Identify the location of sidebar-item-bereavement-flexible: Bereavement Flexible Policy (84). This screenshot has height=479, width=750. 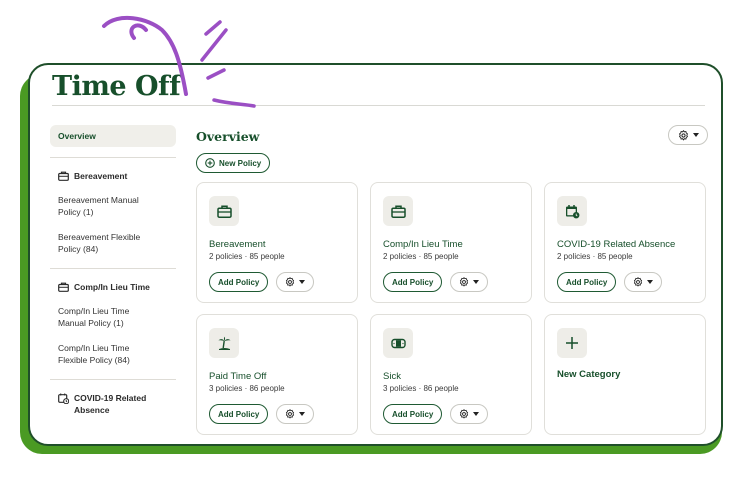
(105, 243).